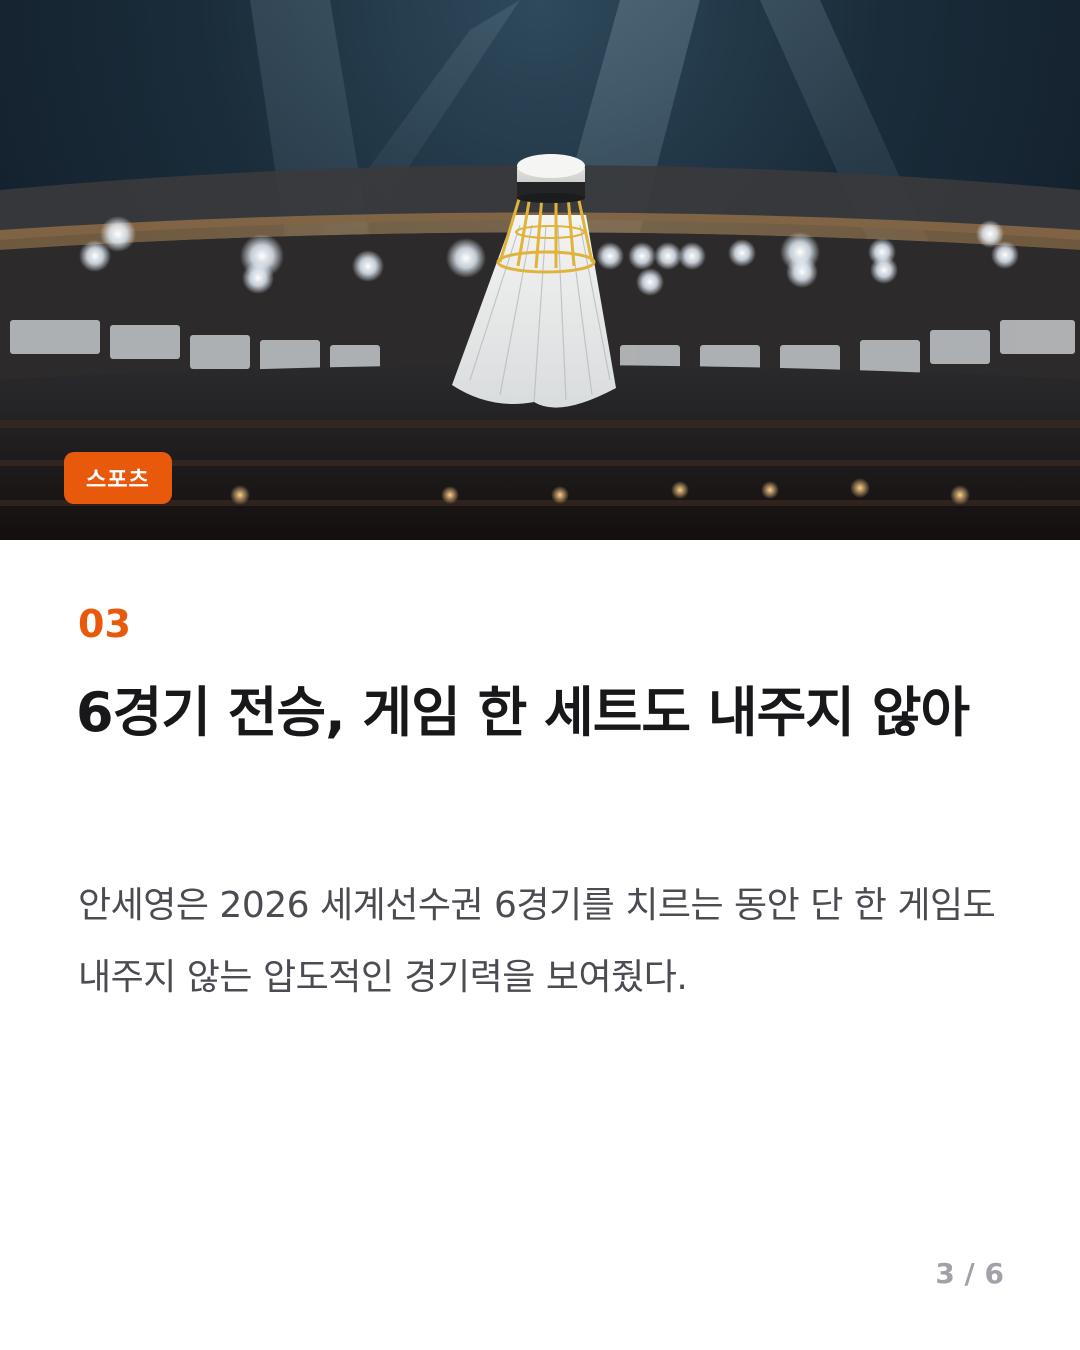  What do you see at coordinates (104, 624) in the screenshot?
I see `article-number: 03` at bounding box center [104, 624].